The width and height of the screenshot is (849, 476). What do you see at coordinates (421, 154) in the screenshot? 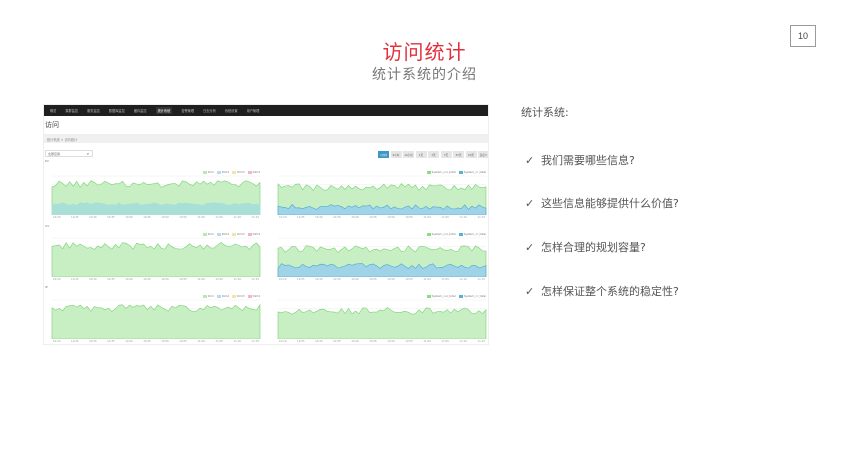
I see `time-range-button: 1天` at bounding box center [421, 154].